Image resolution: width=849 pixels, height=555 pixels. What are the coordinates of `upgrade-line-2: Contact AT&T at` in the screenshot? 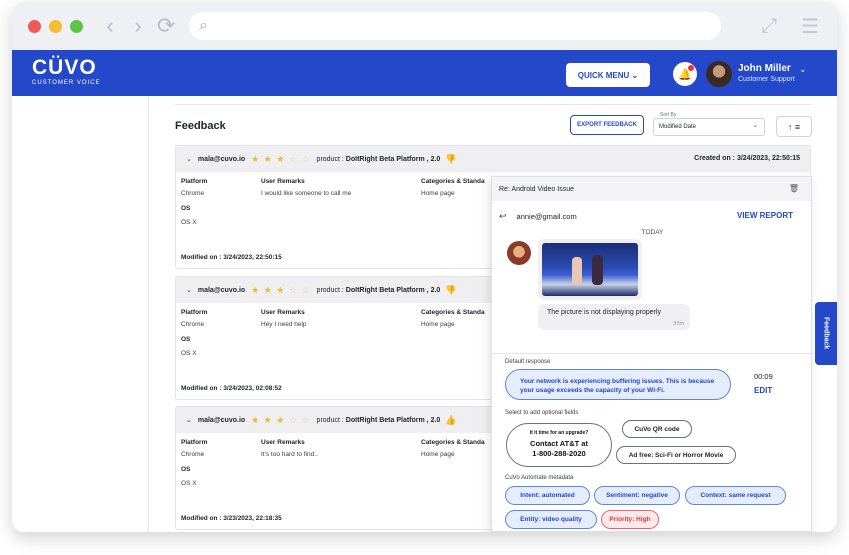 It's located at (559, 443).